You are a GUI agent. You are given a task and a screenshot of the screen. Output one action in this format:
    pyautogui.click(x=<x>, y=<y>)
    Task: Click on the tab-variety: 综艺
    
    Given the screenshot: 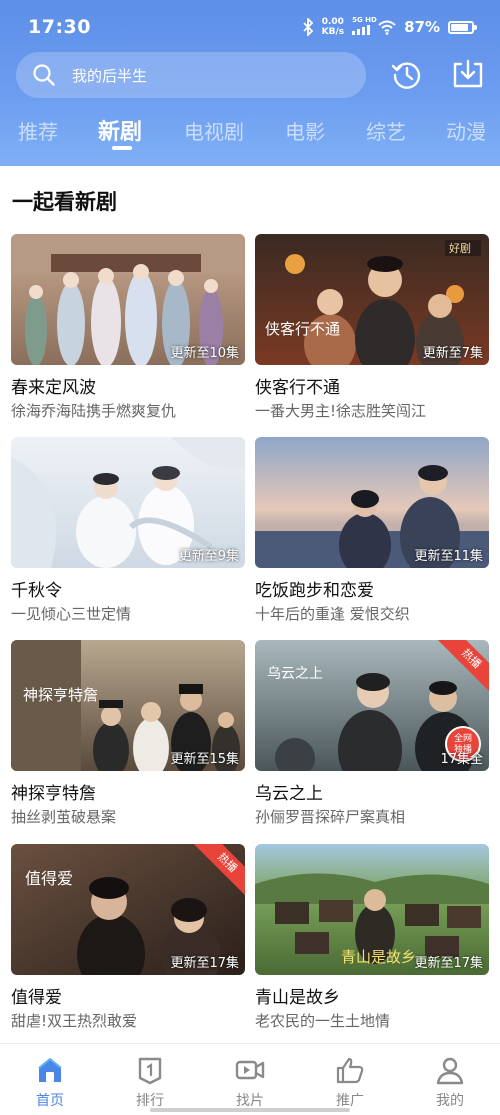 What is the action you would take?
    pyautogui.click(x=386, y=130)
    